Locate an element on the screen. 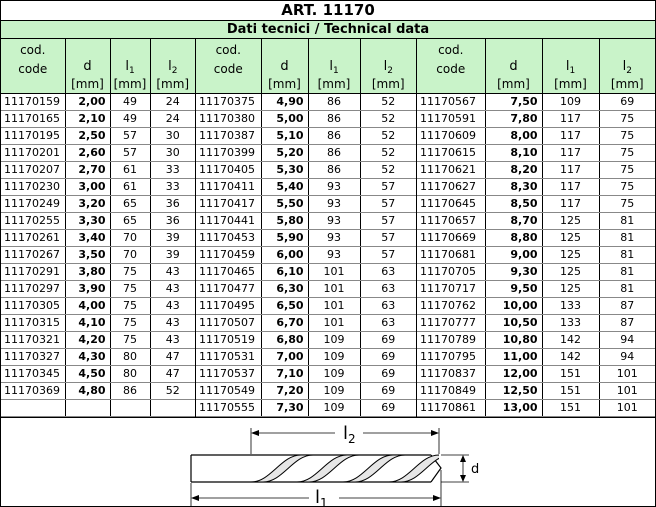 The image size is (656, 507). cell-code: 11170627 is located at coordinates (451, 187).